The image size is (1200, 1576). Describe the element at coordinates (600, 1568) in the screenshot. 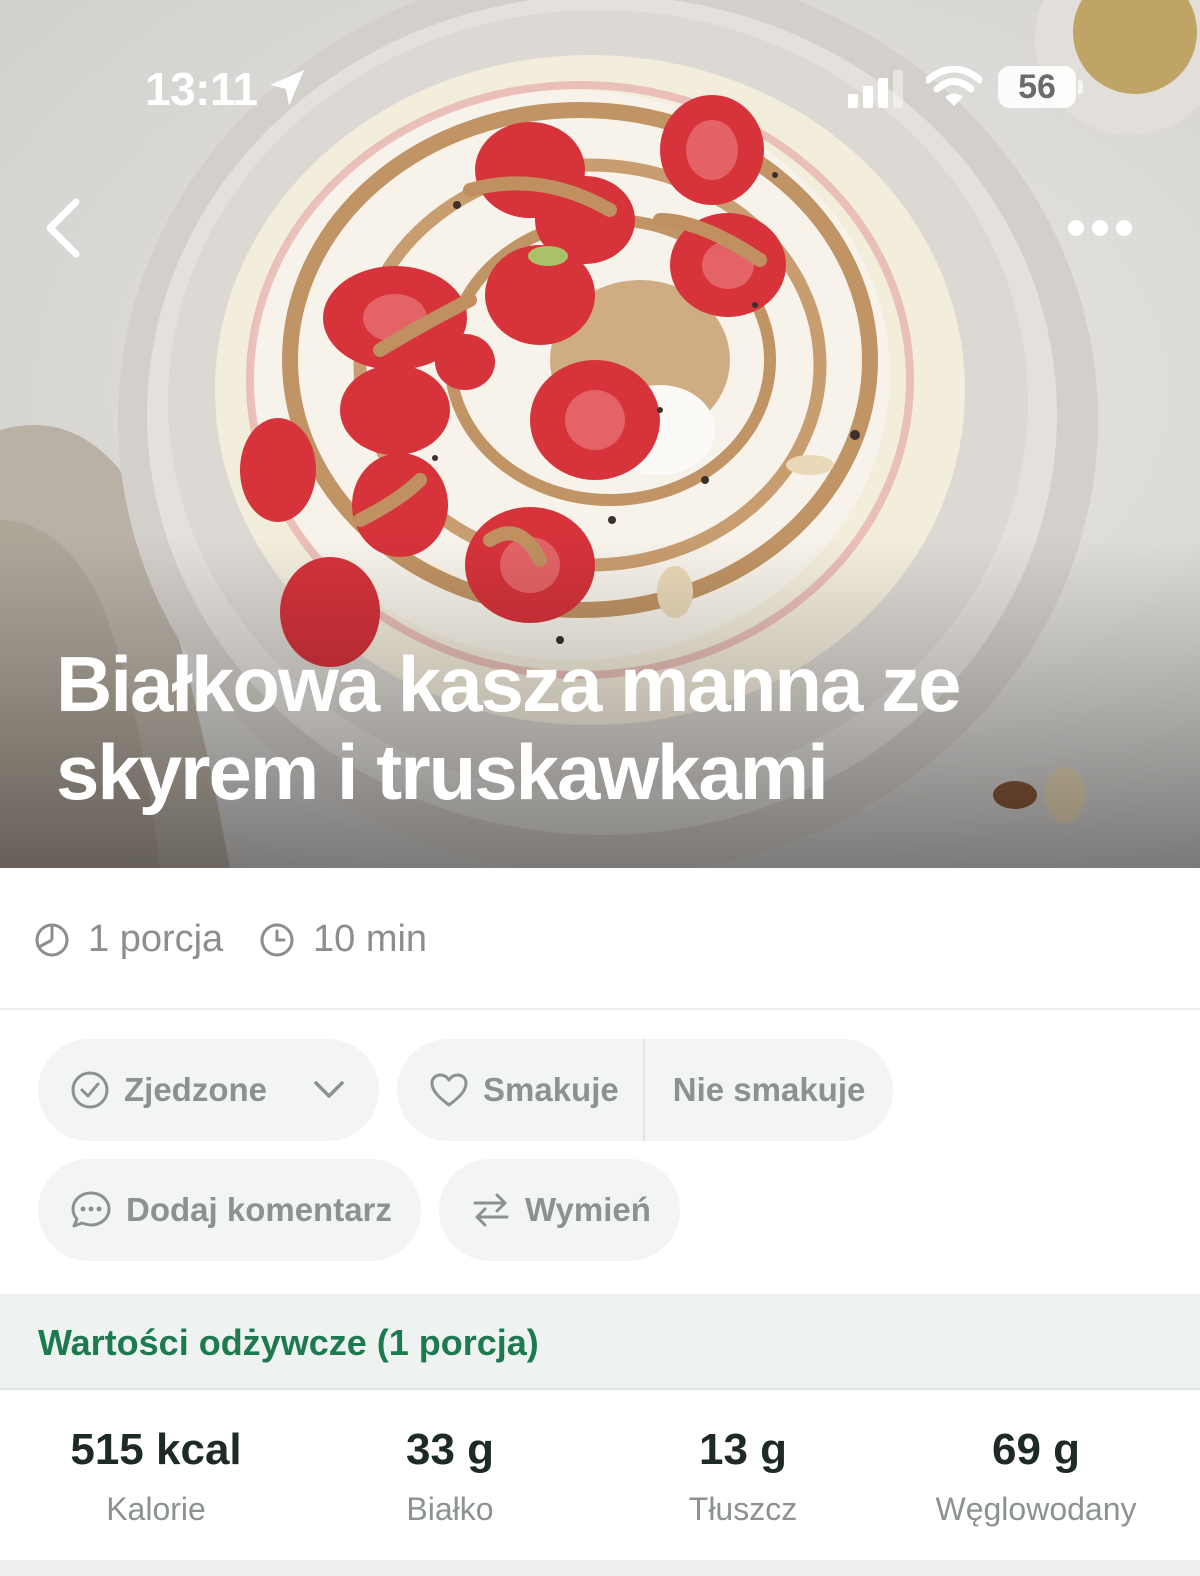

I see `section-divider` at that location.